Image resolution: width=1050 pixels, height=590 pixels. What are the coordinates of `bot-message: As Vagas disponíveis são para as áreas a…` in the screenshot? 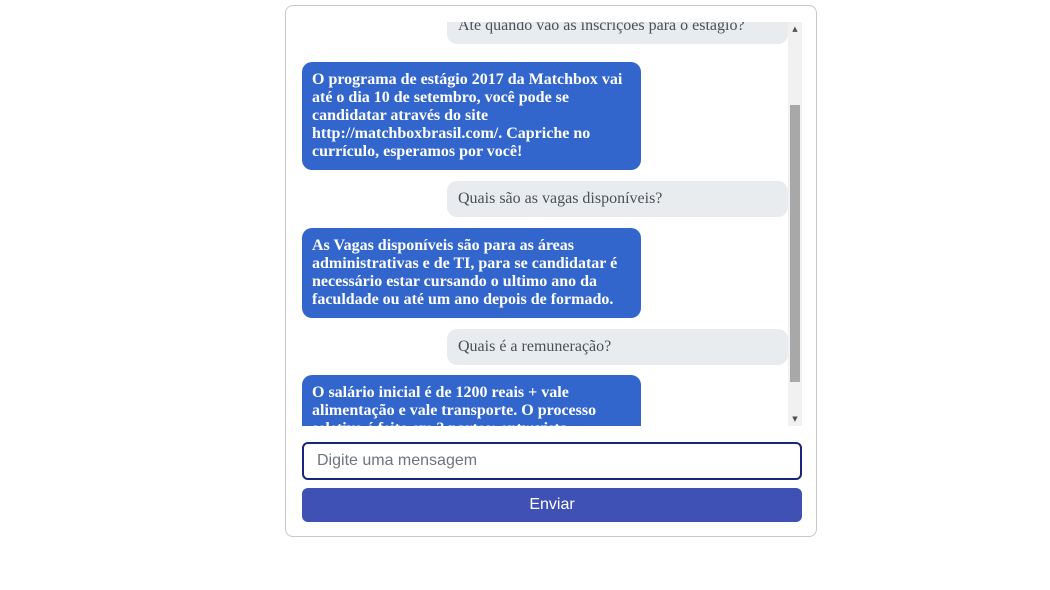 It's located at (471, 273).